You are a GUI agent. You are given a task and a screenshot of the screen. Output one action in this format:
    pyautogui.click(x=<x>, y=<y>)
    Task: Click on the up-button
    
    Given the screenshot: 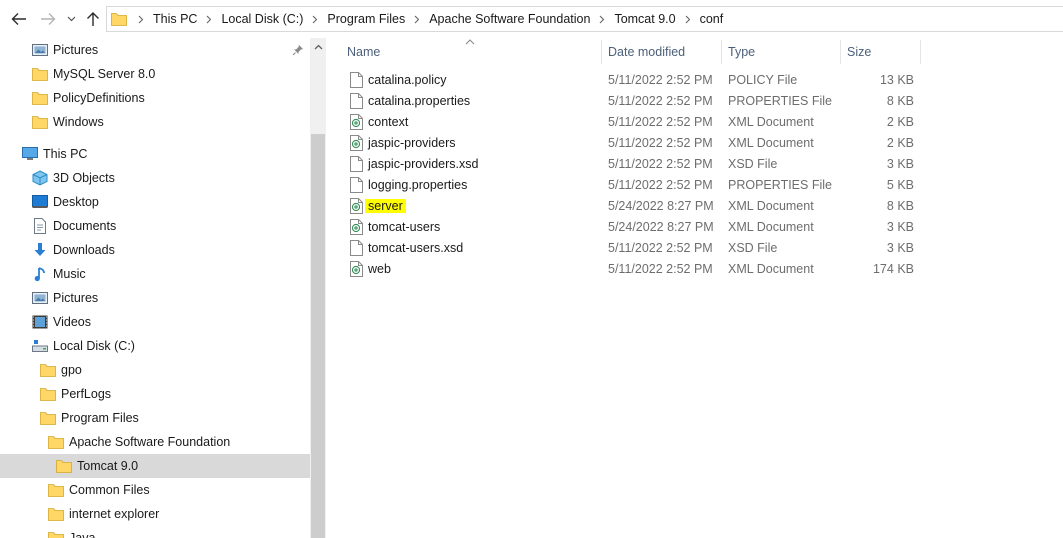 What is the action you would take?
    pyautogui.click(x=93, y=19)
    